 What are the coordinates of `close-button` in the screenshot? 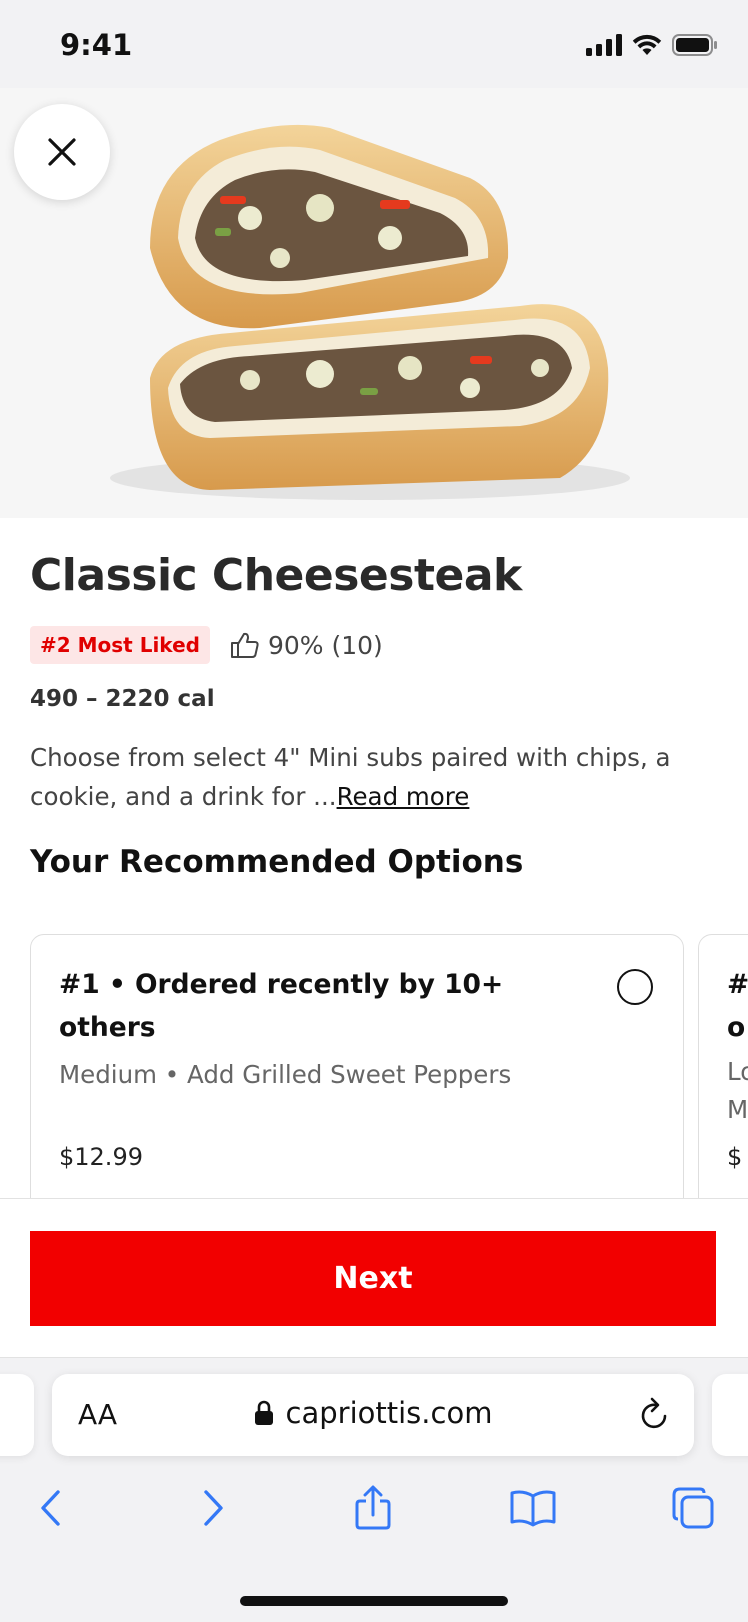 It's located at (62, 152).